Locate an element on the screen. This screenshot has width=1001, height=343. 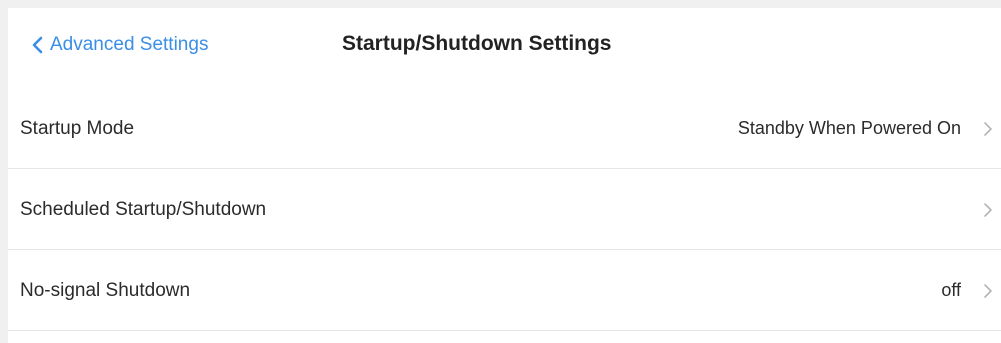
chevron-left-icon is located at coordinates (37, 45).